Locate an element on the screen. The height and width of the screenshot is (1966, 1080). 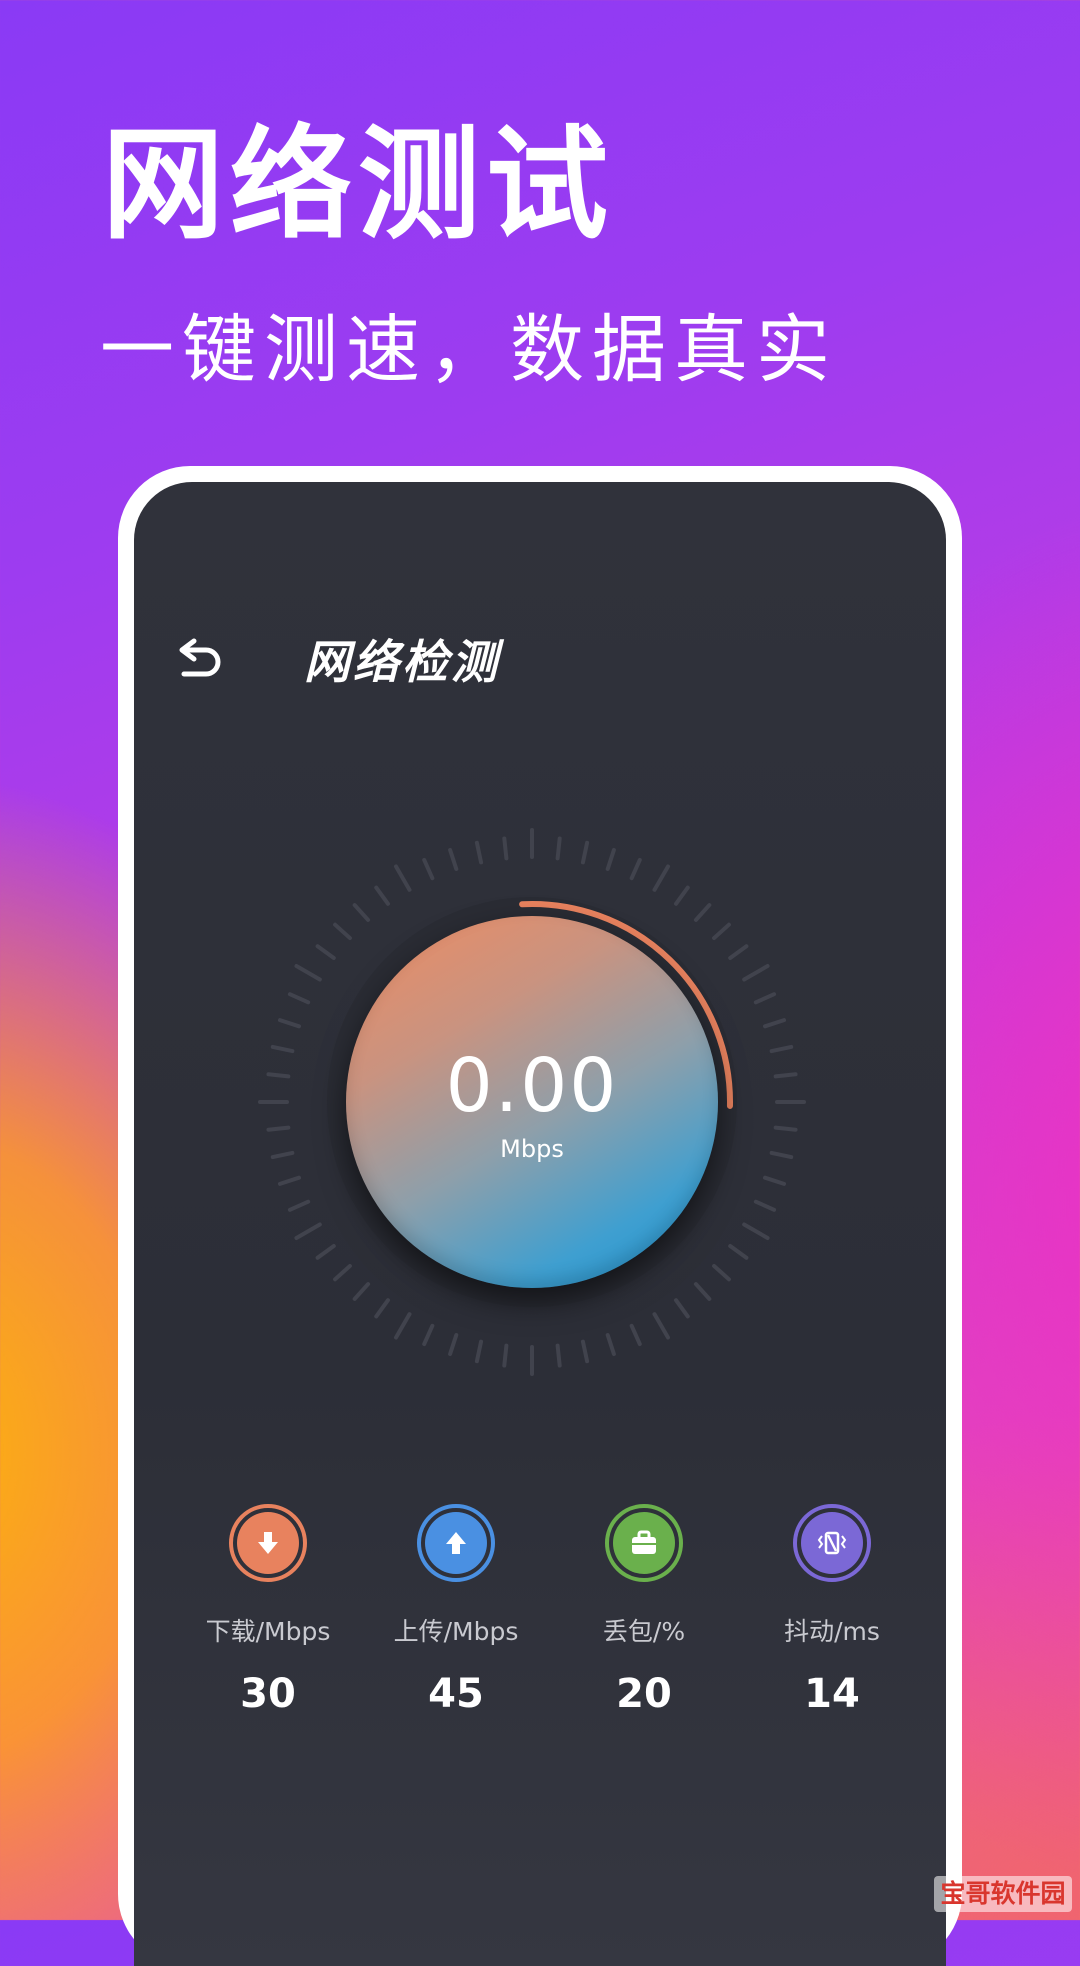
speed-dial: 0.00 Mbps is located at coordinates (532, 1102).